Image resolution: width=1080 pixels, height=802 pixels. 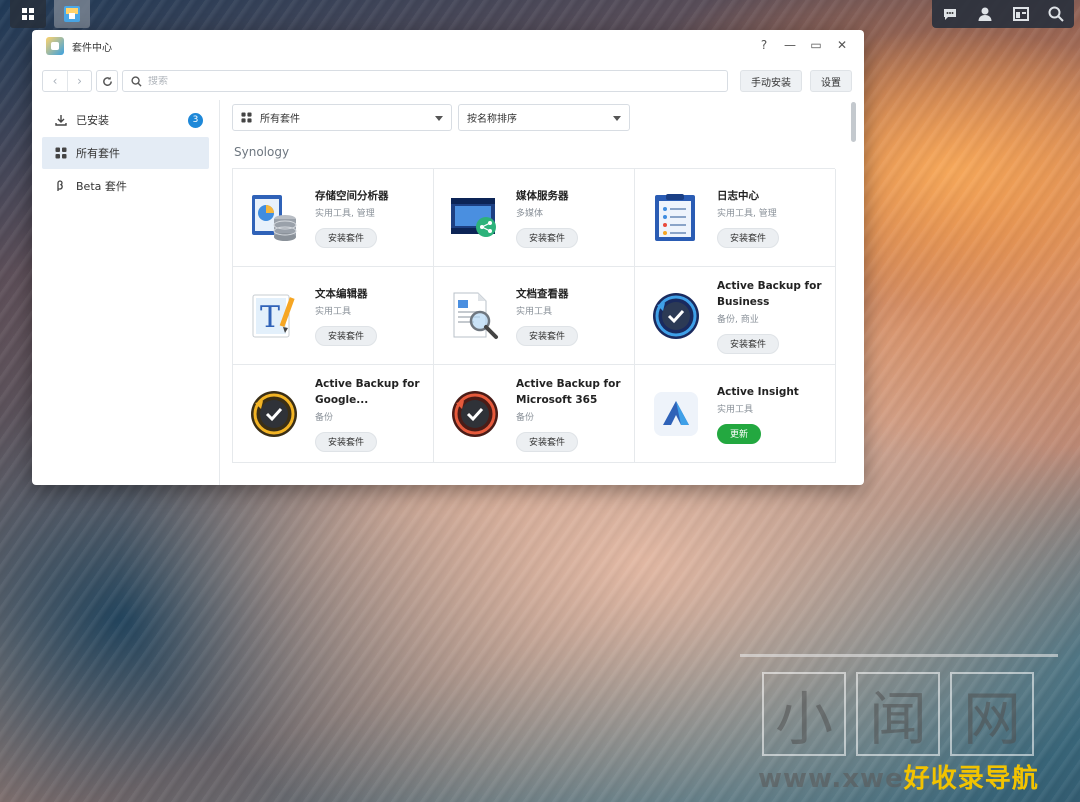 I want to click on sort-select: 按名称排序, so click(x=544, y=117).